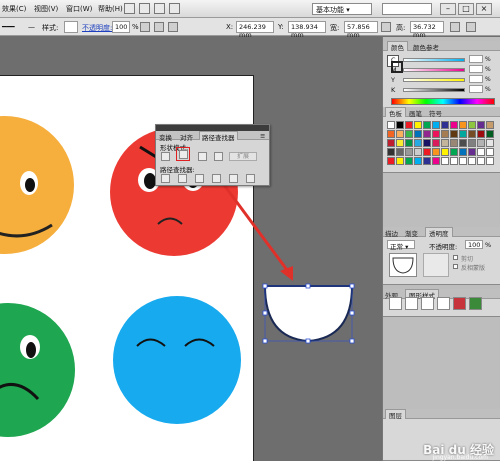  I want to click on cyan-slider: C %, so click(442, 59).